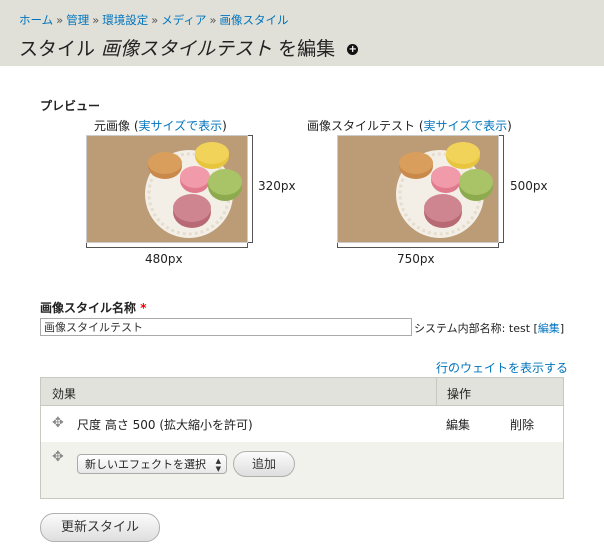 The image size is (604, 560). Describe the element at coordinates (460, 328) in the screenshot. I see `machine-name-label: システム内部名称:` at that location.